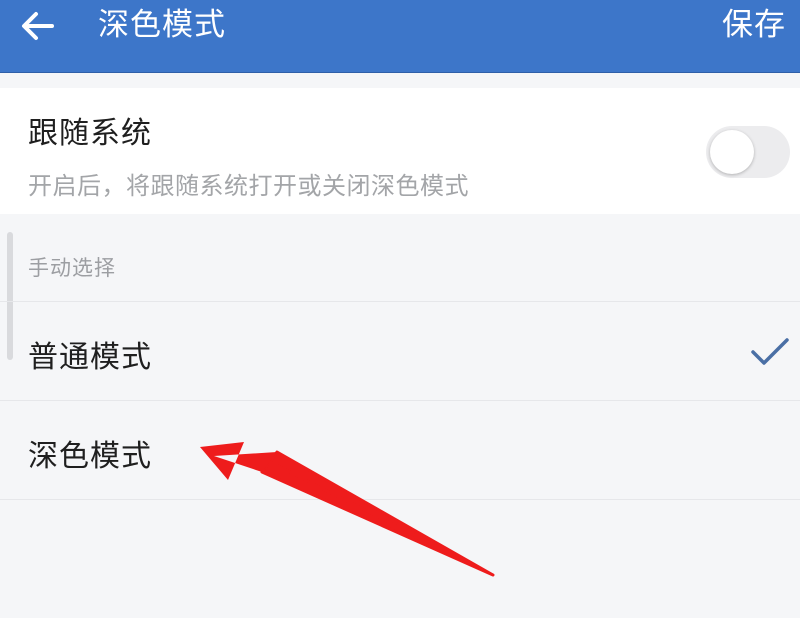 This screenshot has width=800, height=618. What do you see at coordinates (248, 186) in the screenshot?
I see `follow-system-description: 开启后，将跟随系统打开或关闭深色模式` at bounding box center [248, 186].